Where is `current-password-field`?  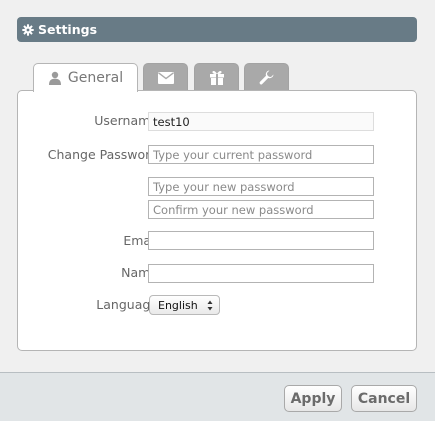
current-password-field is located at coordinates (261, 154).